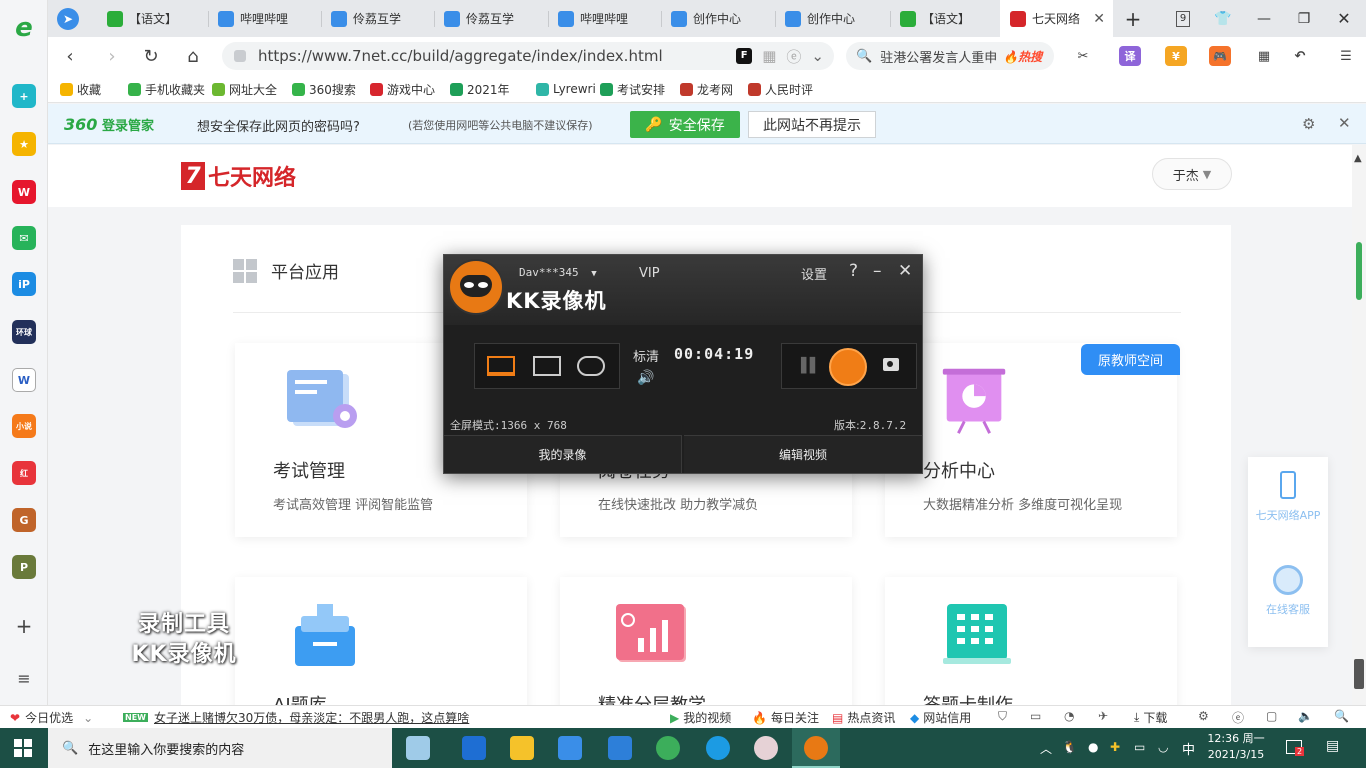 This screenshot has height=768, width=1366. What do you see at coordinates (1035, 716) in the screenshot?
I see `image-icon: ▭` at bounding box center [1035, 716].